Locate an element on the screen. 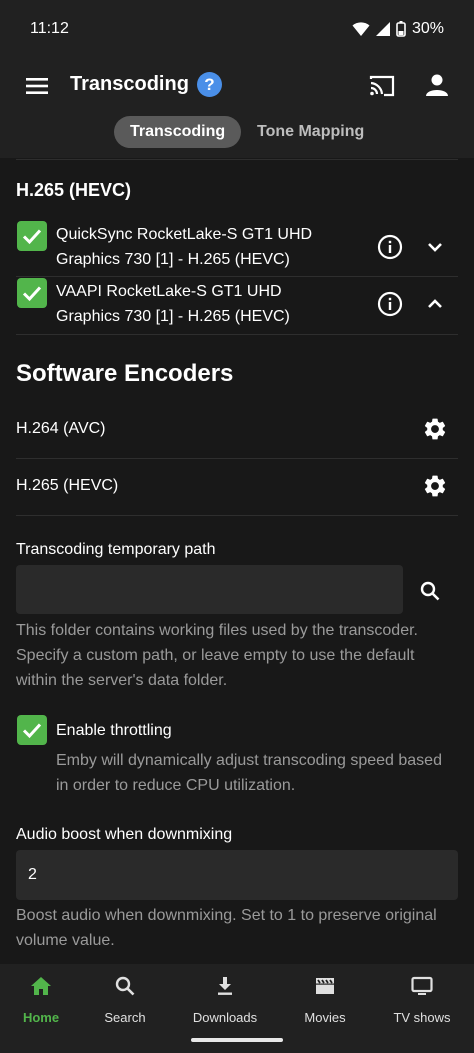 The width and height of the screenshot is (474, 1053). throttling-checkbox is located at coordinates (32, 730).